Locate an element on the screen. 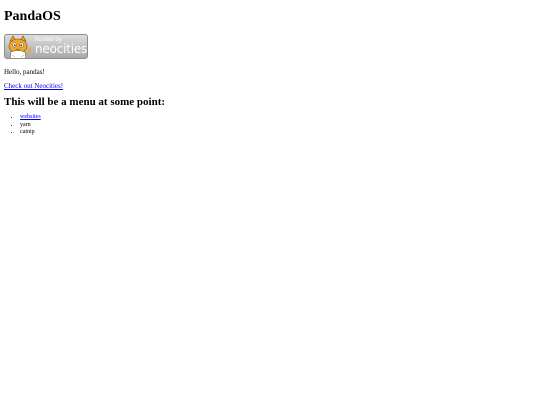 This screenshot has height=405, width=540. check-out-neocities-link: Check out Neocities! is located at coordinates (33, 86).